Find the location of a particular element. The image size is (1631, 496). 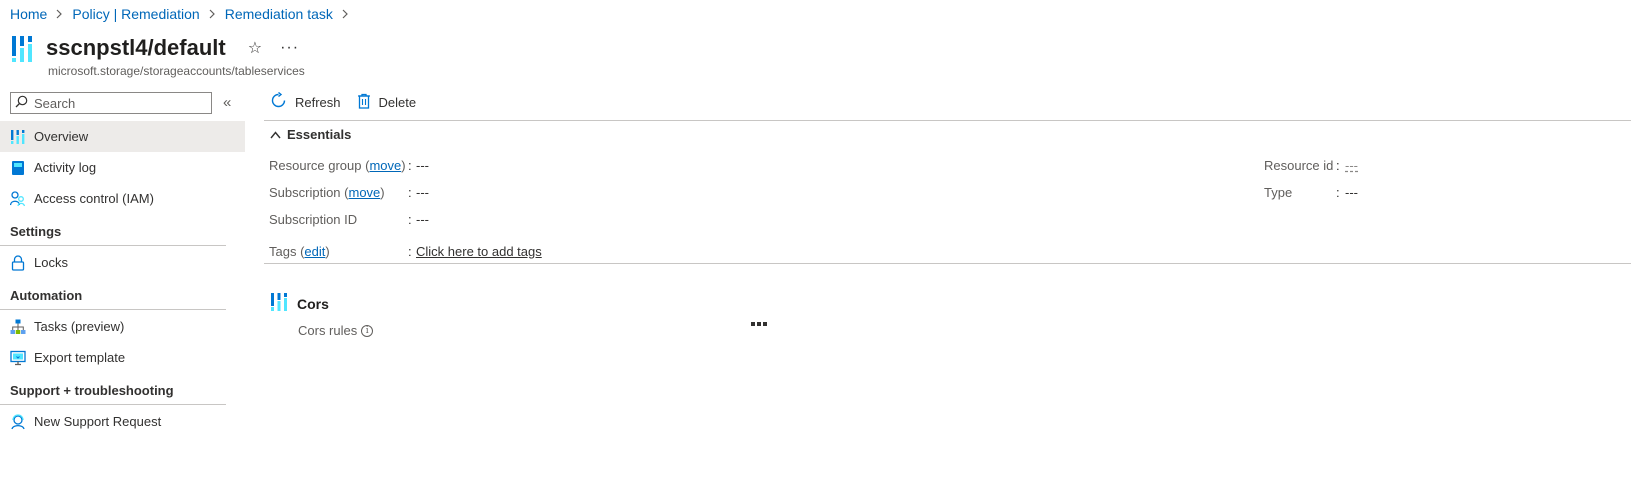

move-subscription-link: move is located at coordinates (365, 192).